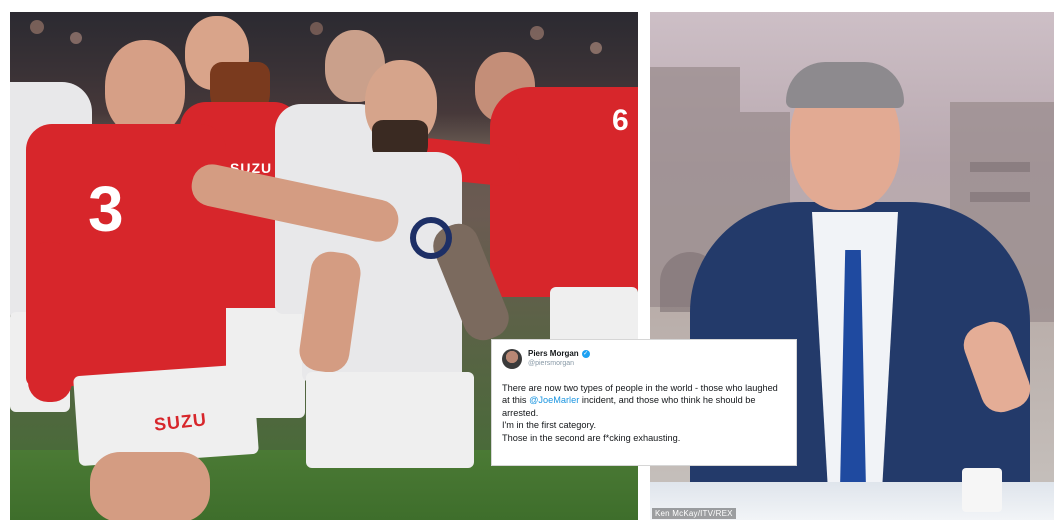 Image resolution: width=1064 pixels, height=532 pixels. I want to click on jersey-number-front: 3, so click(106, 209).